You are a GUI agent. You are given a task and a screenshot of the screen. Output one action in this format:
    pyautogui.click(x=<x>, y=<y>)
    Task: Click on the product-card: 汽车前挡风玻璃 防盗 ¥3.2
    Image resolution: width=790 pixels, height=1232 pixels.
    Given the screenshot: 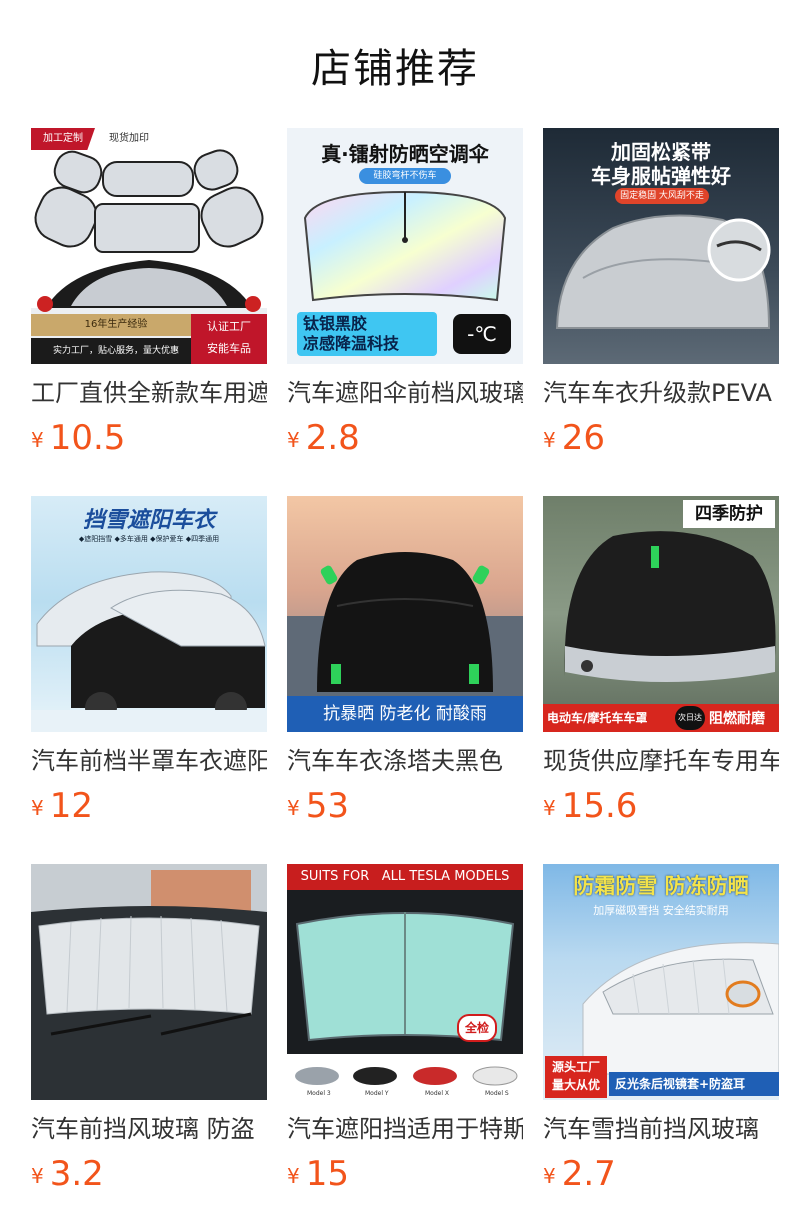 What is the action you would take?
    pyautogui.click(x=149, y=1029)
    